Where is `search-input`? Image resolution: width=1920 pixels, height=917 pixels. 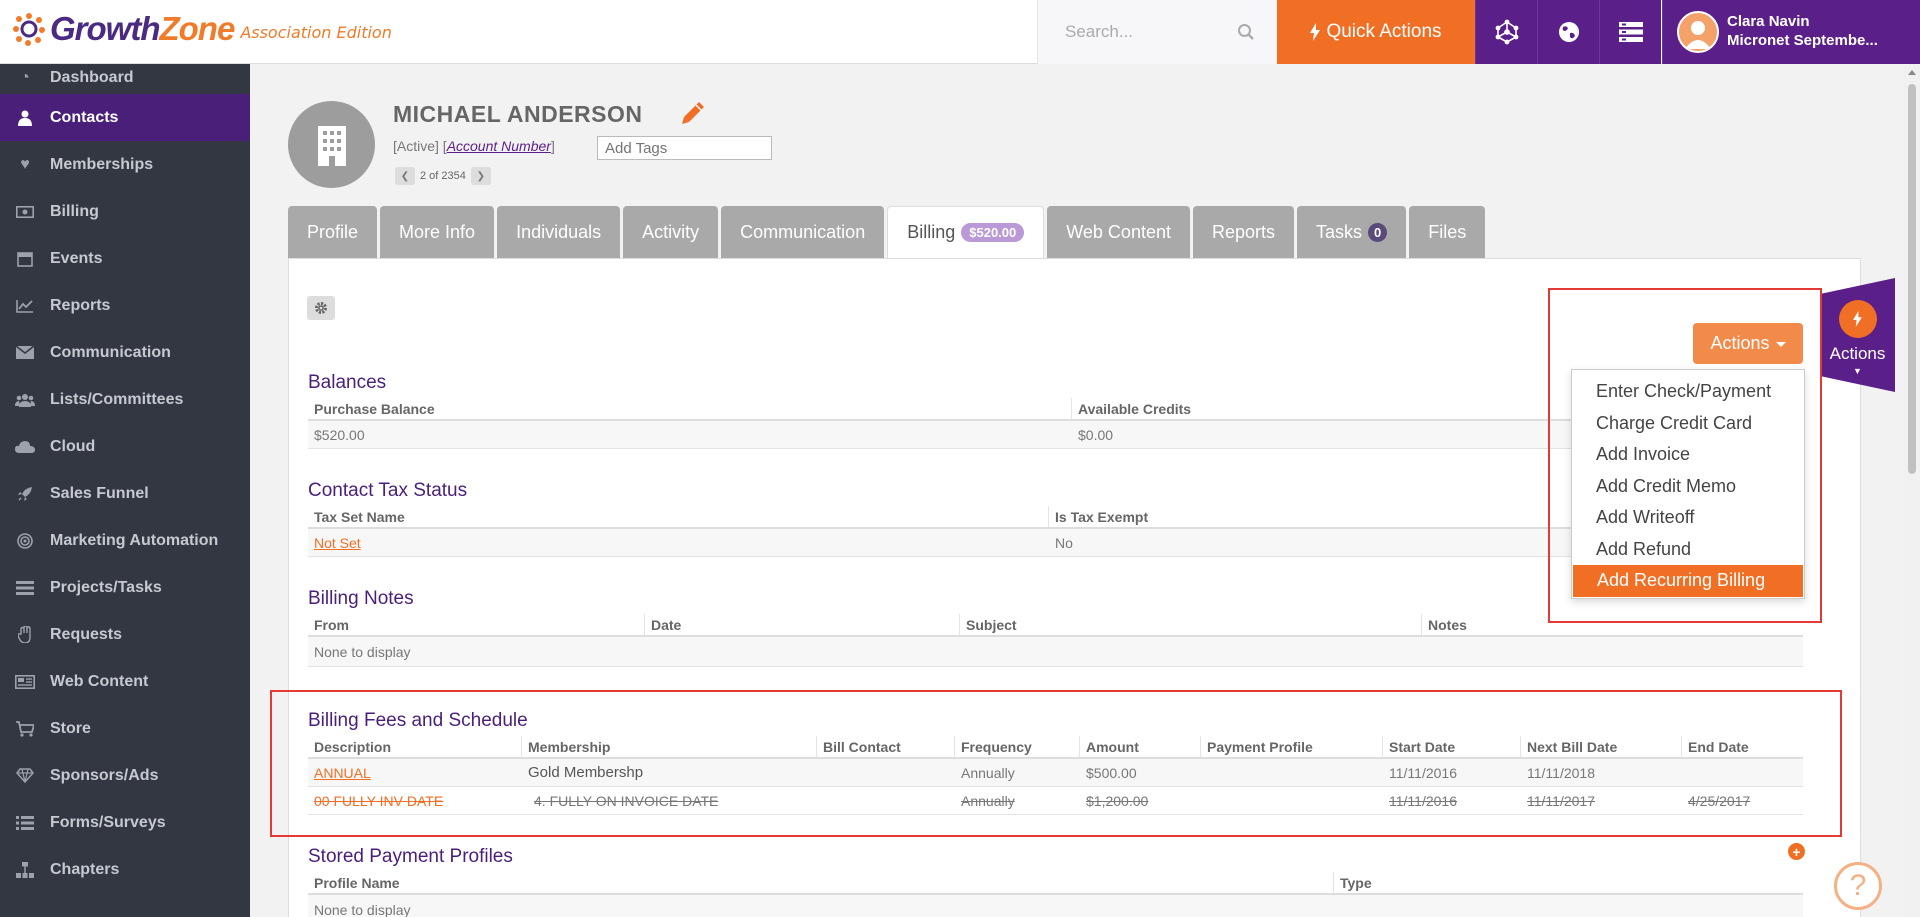
search-input is located at coordinates (1133, 32).